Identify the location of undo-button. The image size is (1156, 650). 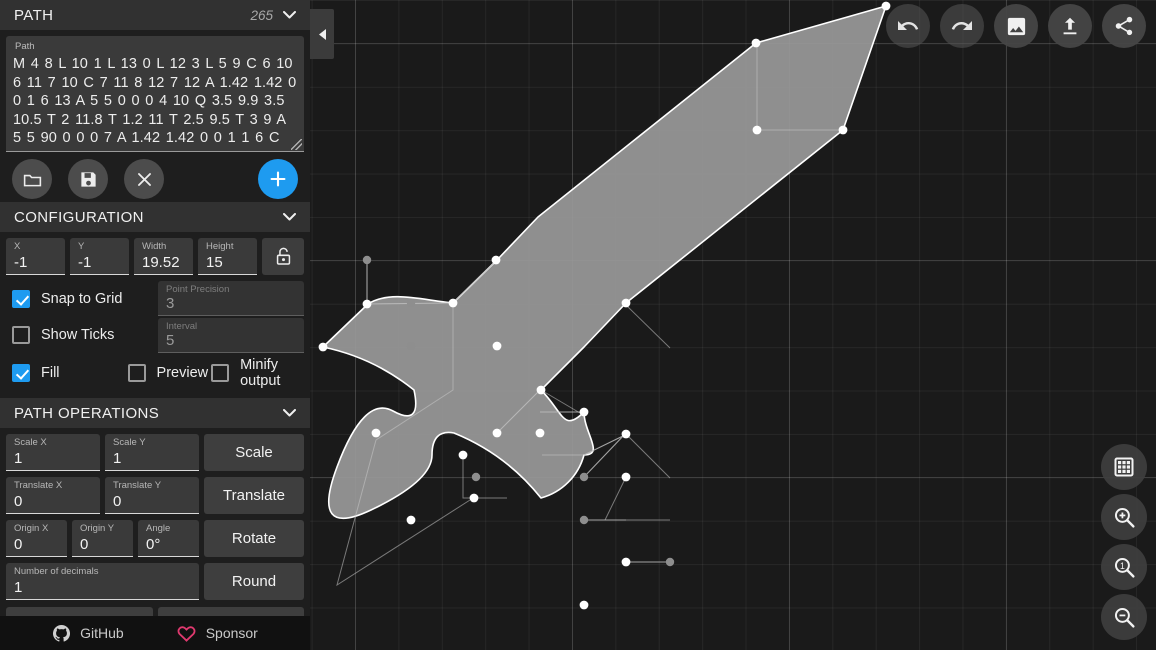
(908, 26).